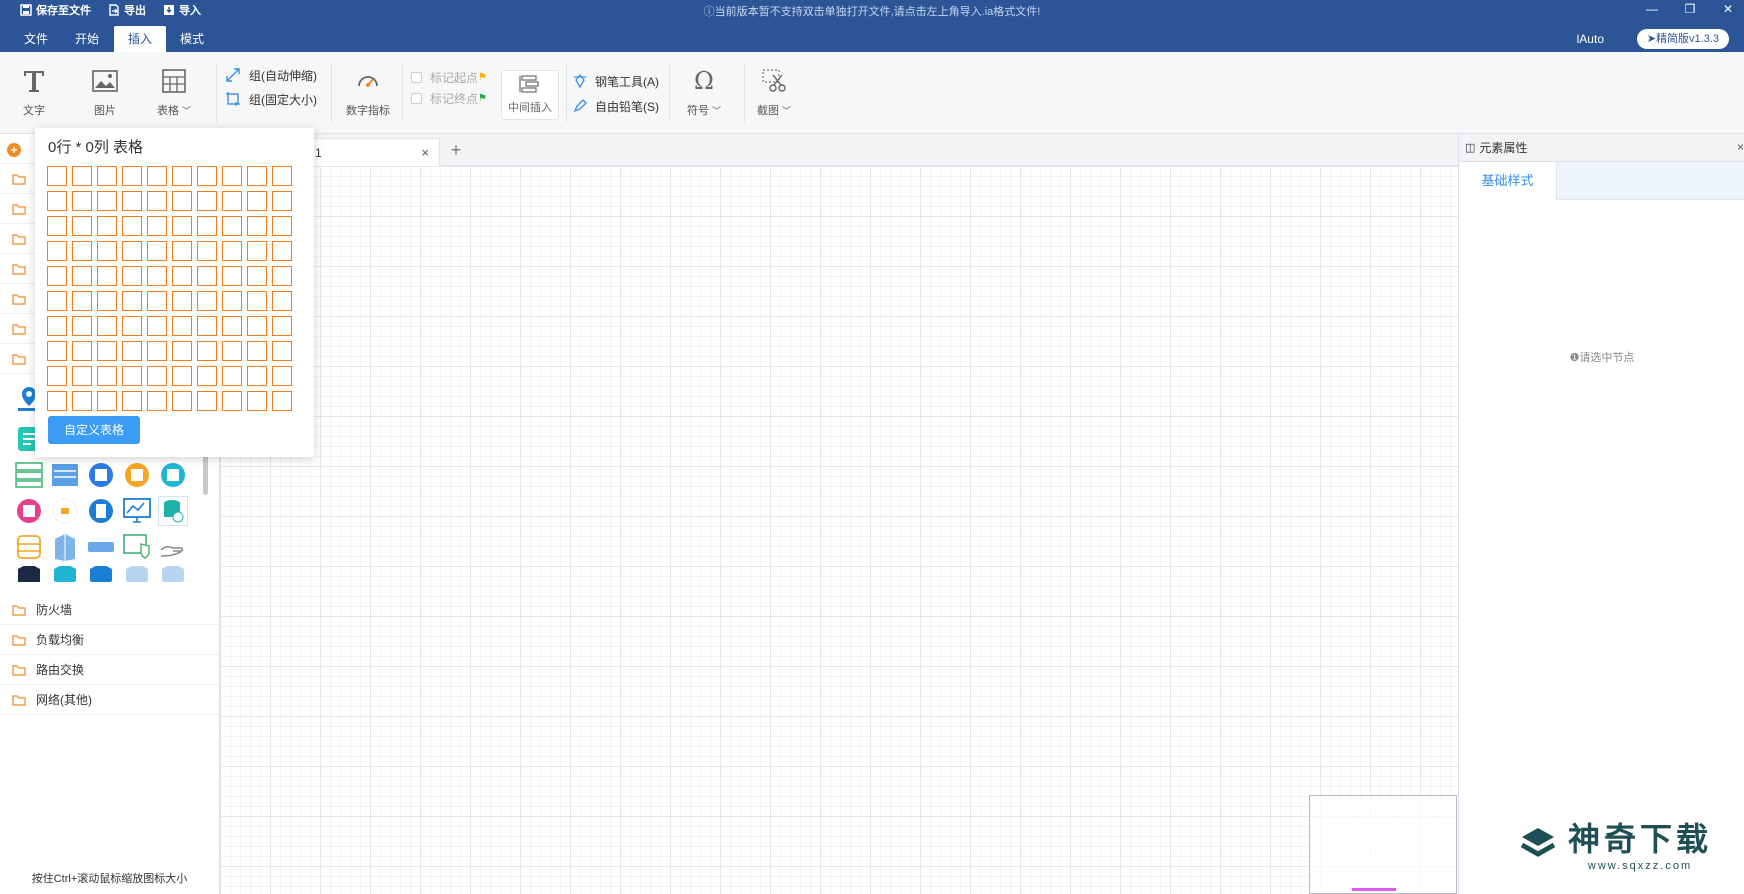 This screenshot has height=894, width=1744. What do you see at coordinates (109, 610) in the screenshot?
I see `category-firewall: 防火墙` at bounding box center [109, 610].